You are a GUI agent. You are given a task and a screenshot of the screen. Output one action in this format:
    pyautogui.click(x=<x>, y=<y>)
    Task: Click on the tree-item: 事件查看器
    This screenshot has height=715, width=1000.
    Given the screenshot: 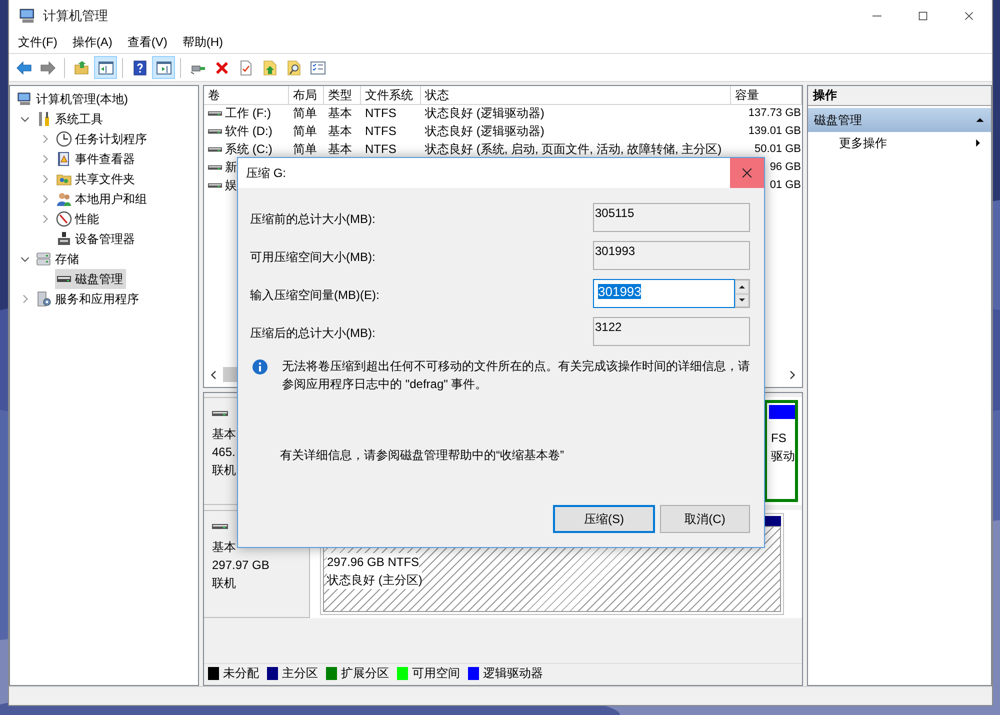 What is the action you would take?
    pyautogui.click(x=96, y=159)
    